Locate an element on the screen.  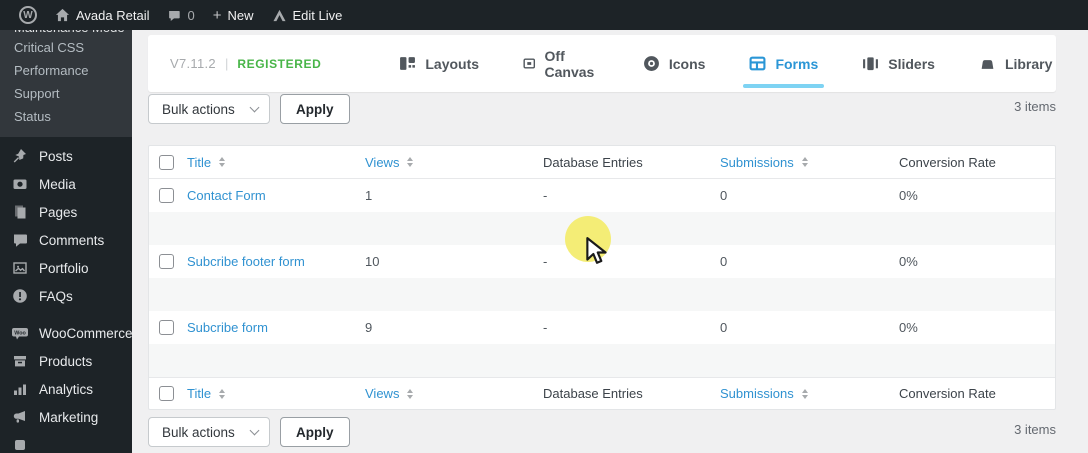
sidebar-item-label: FAQs is located at coordinates (56, 296).